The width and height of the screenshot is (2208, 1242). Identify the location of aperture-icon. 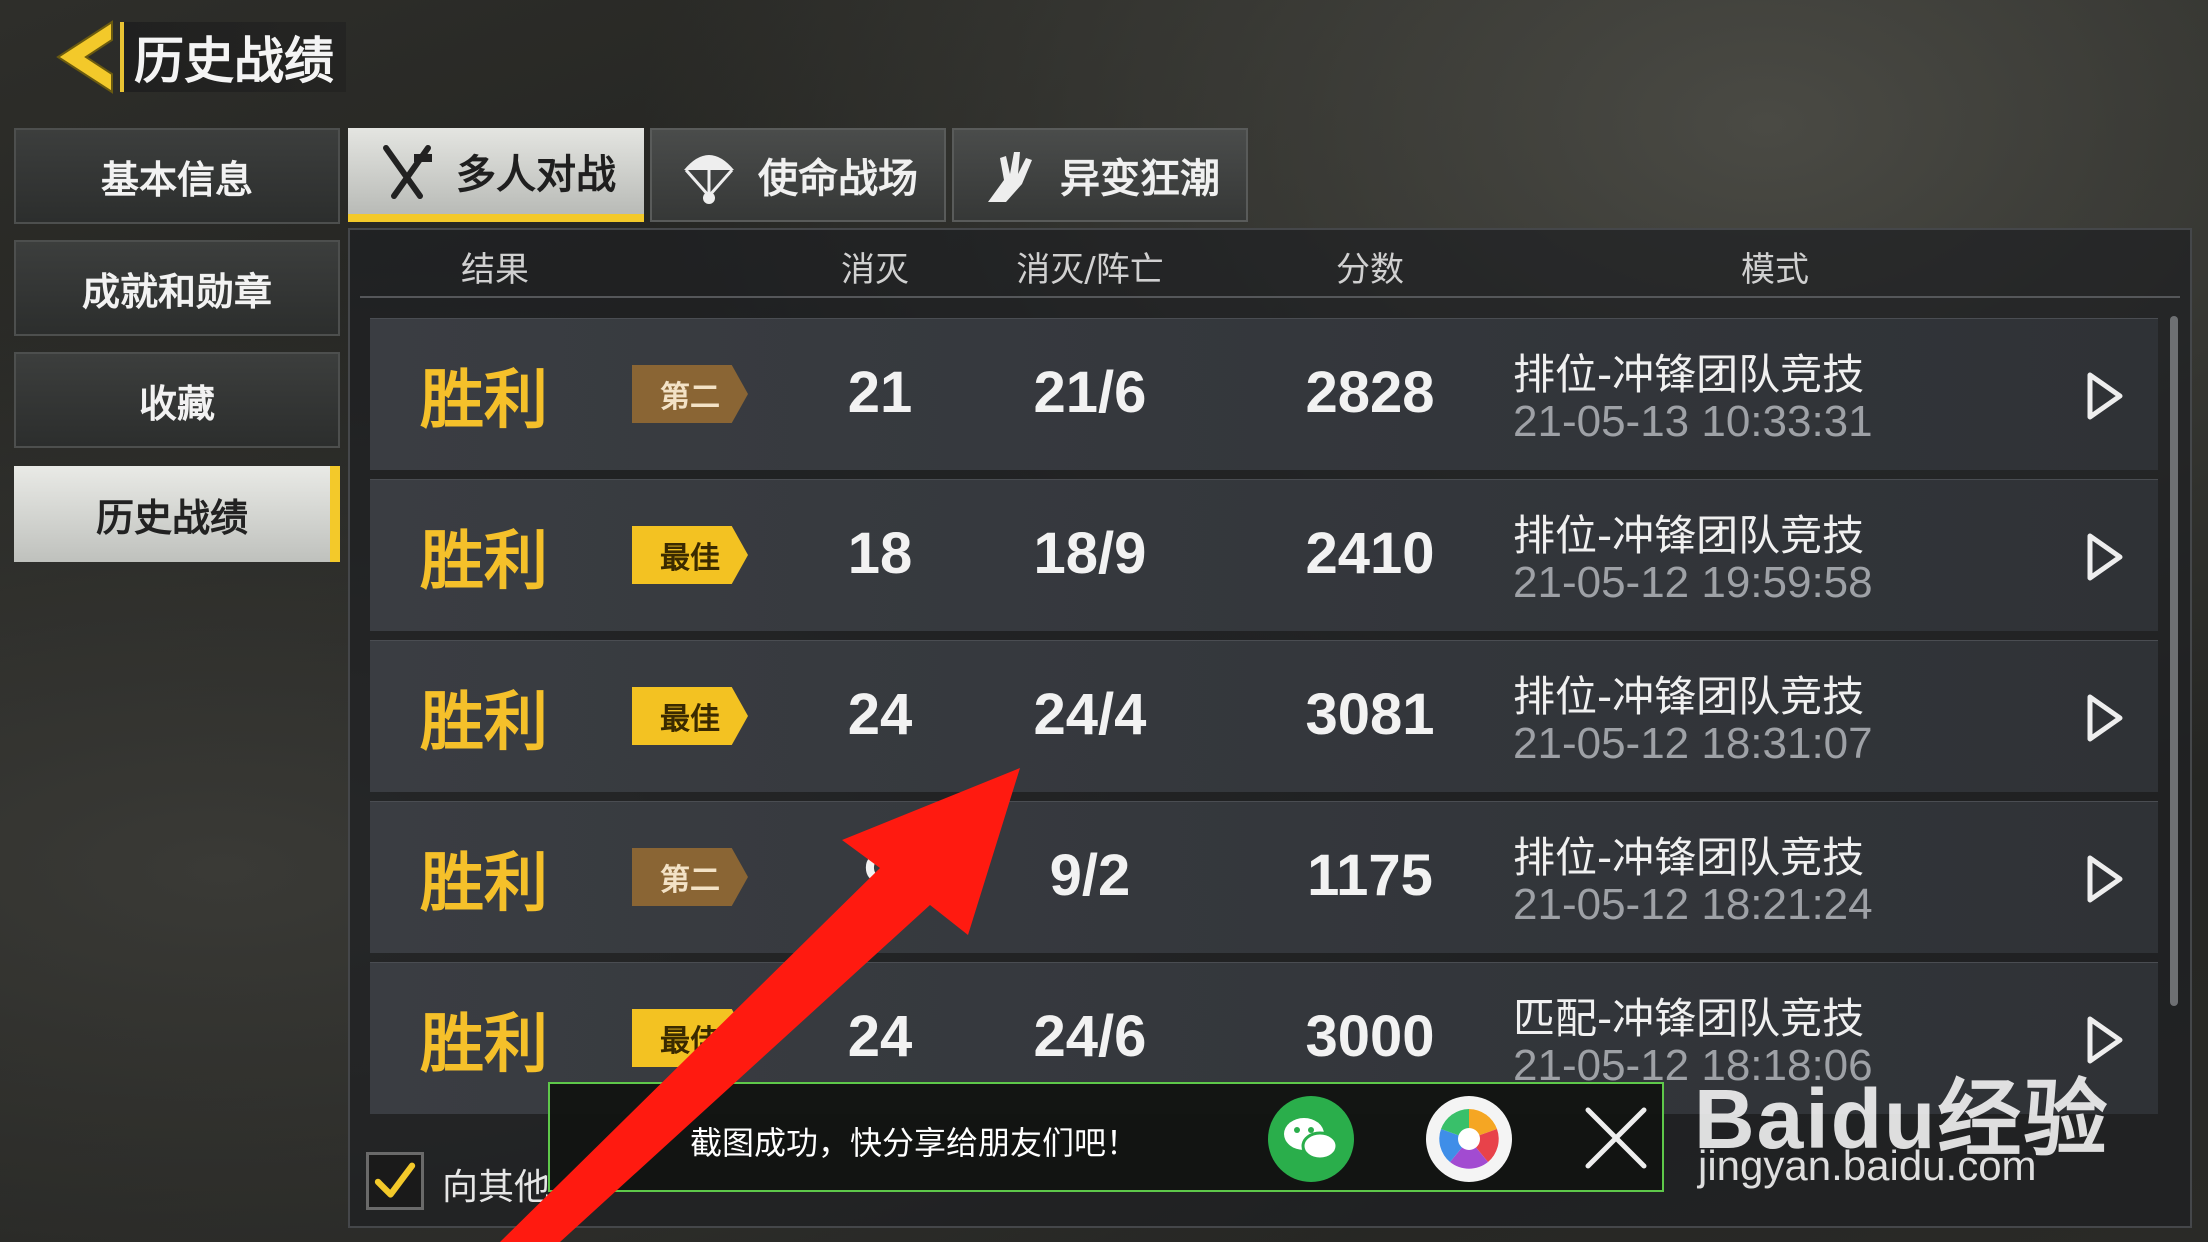
(1469, 1139).